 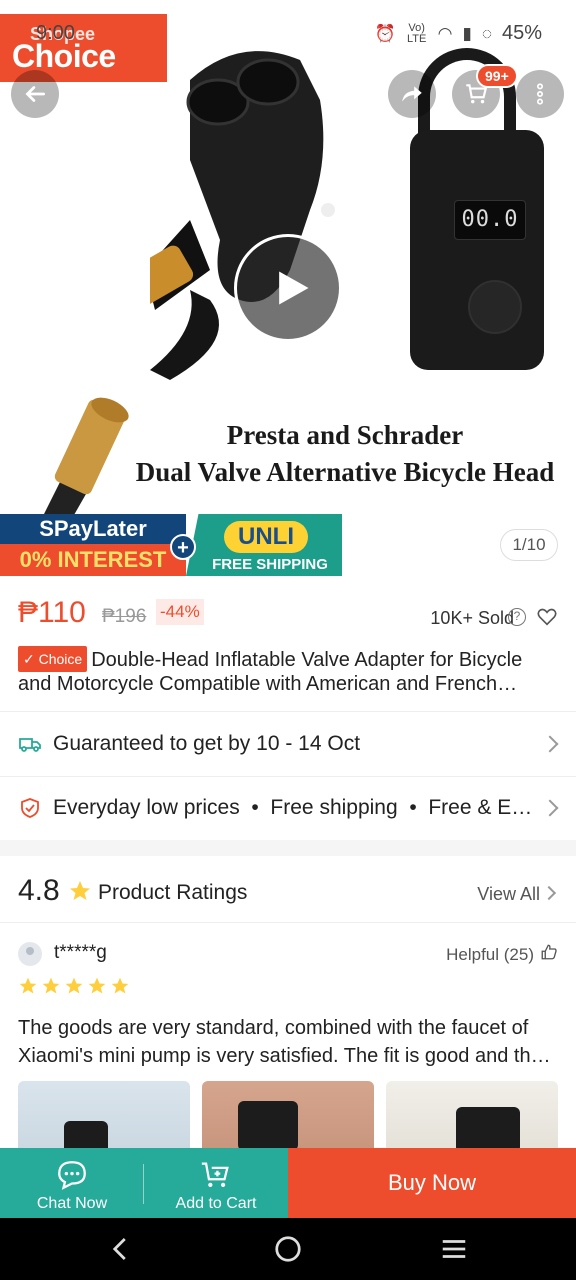 I want to click on status-icons: ⏰ Vo) LTE ◠ ▮ ◌ 45%, so click(x=458, y=33).